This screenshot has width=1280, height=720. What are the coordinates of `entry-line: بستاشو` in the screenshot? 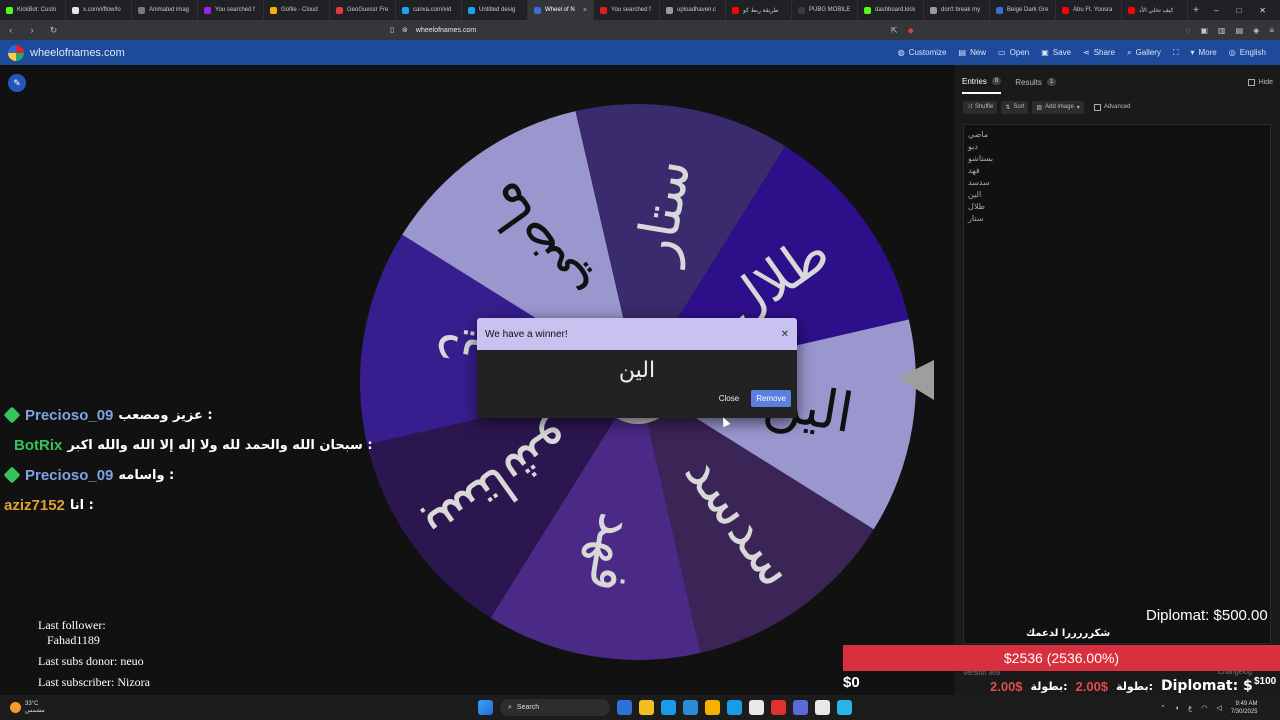 It's located at (1117, 159).